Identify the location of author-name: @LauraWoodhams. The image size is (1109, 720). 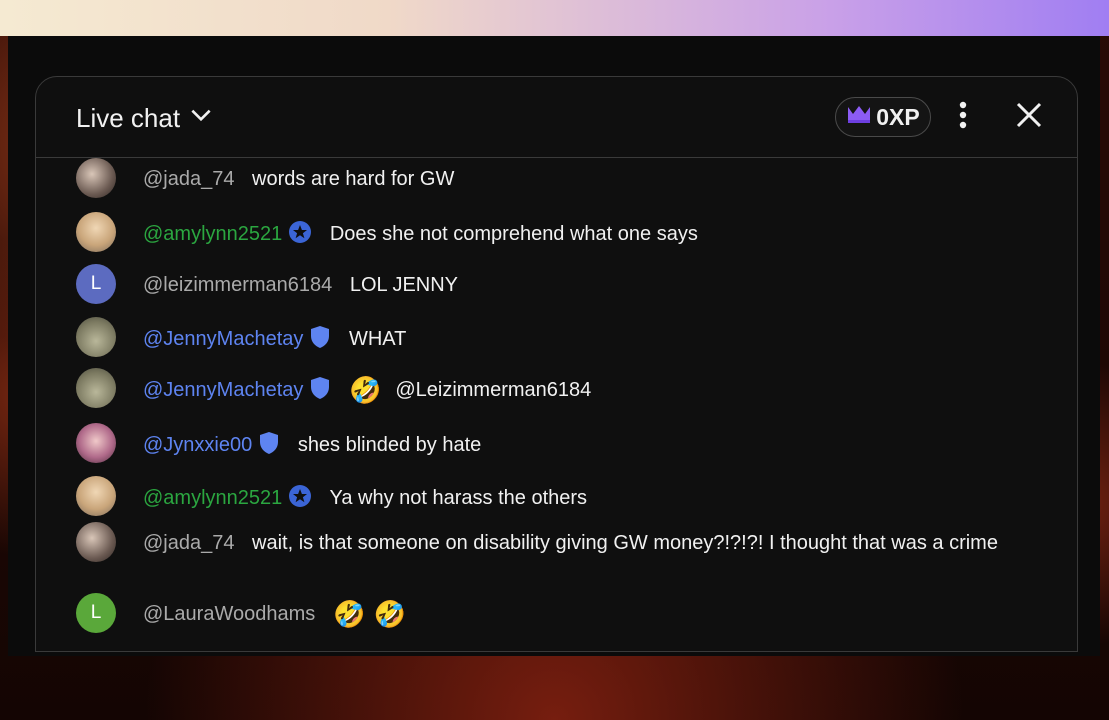
(229, 614).